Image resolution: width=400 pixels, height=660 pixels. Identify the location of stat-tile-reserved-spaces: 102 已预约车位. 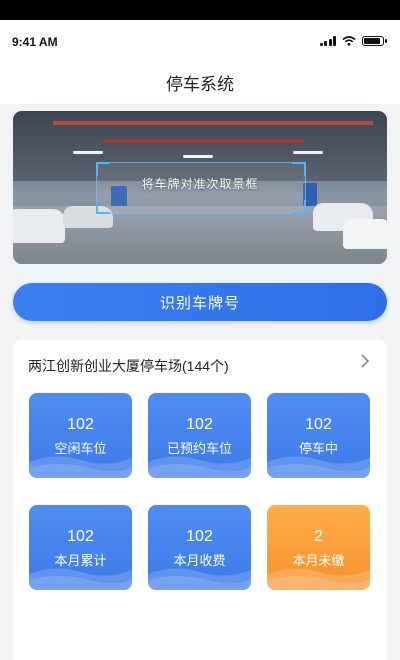
(199, 435).